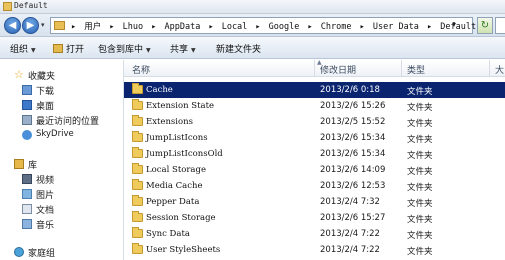 The image size is (505, 260). What do you see at coordinates (27, 135) in the screenshot?
I see `cloud-icon` at bounding box center [27, 135].